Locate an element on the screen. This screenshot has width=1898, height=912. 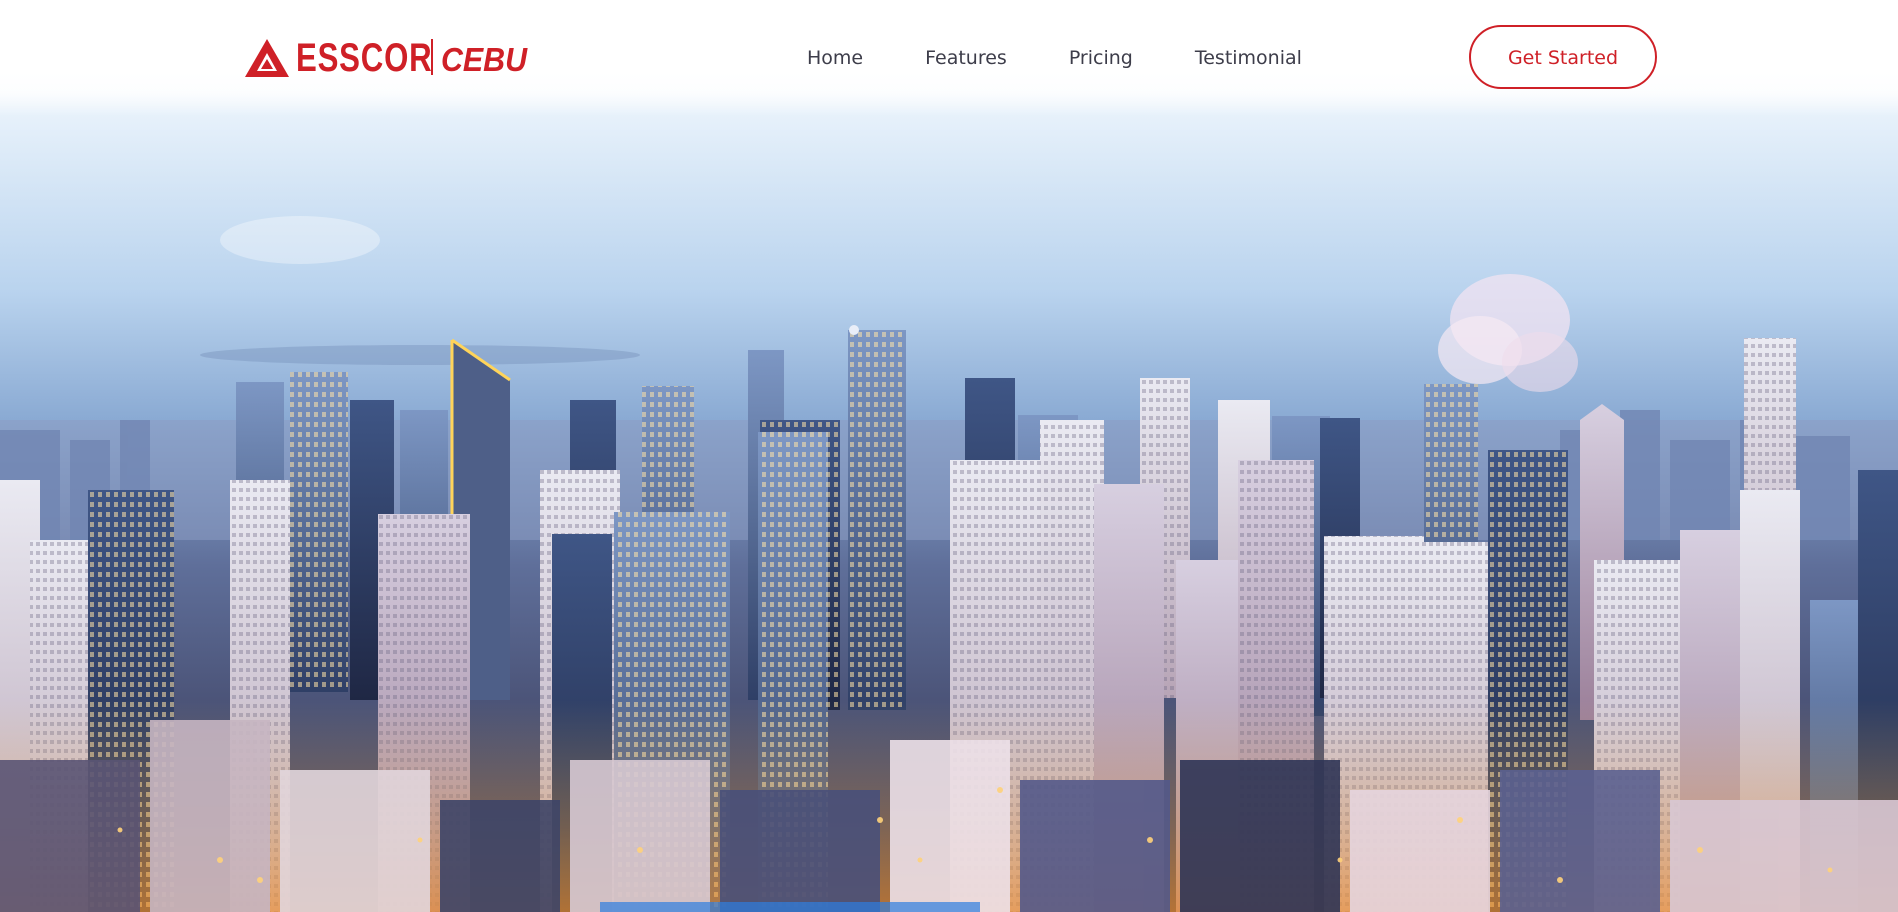
nav-pricing-link: Pricing is located at coordinates (1101, 58).